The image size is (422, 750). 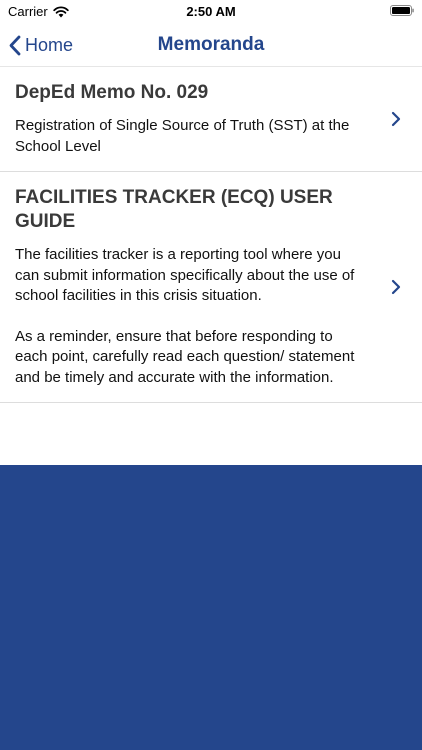 I want to click on battery-icon, so click(x=402, y=10).